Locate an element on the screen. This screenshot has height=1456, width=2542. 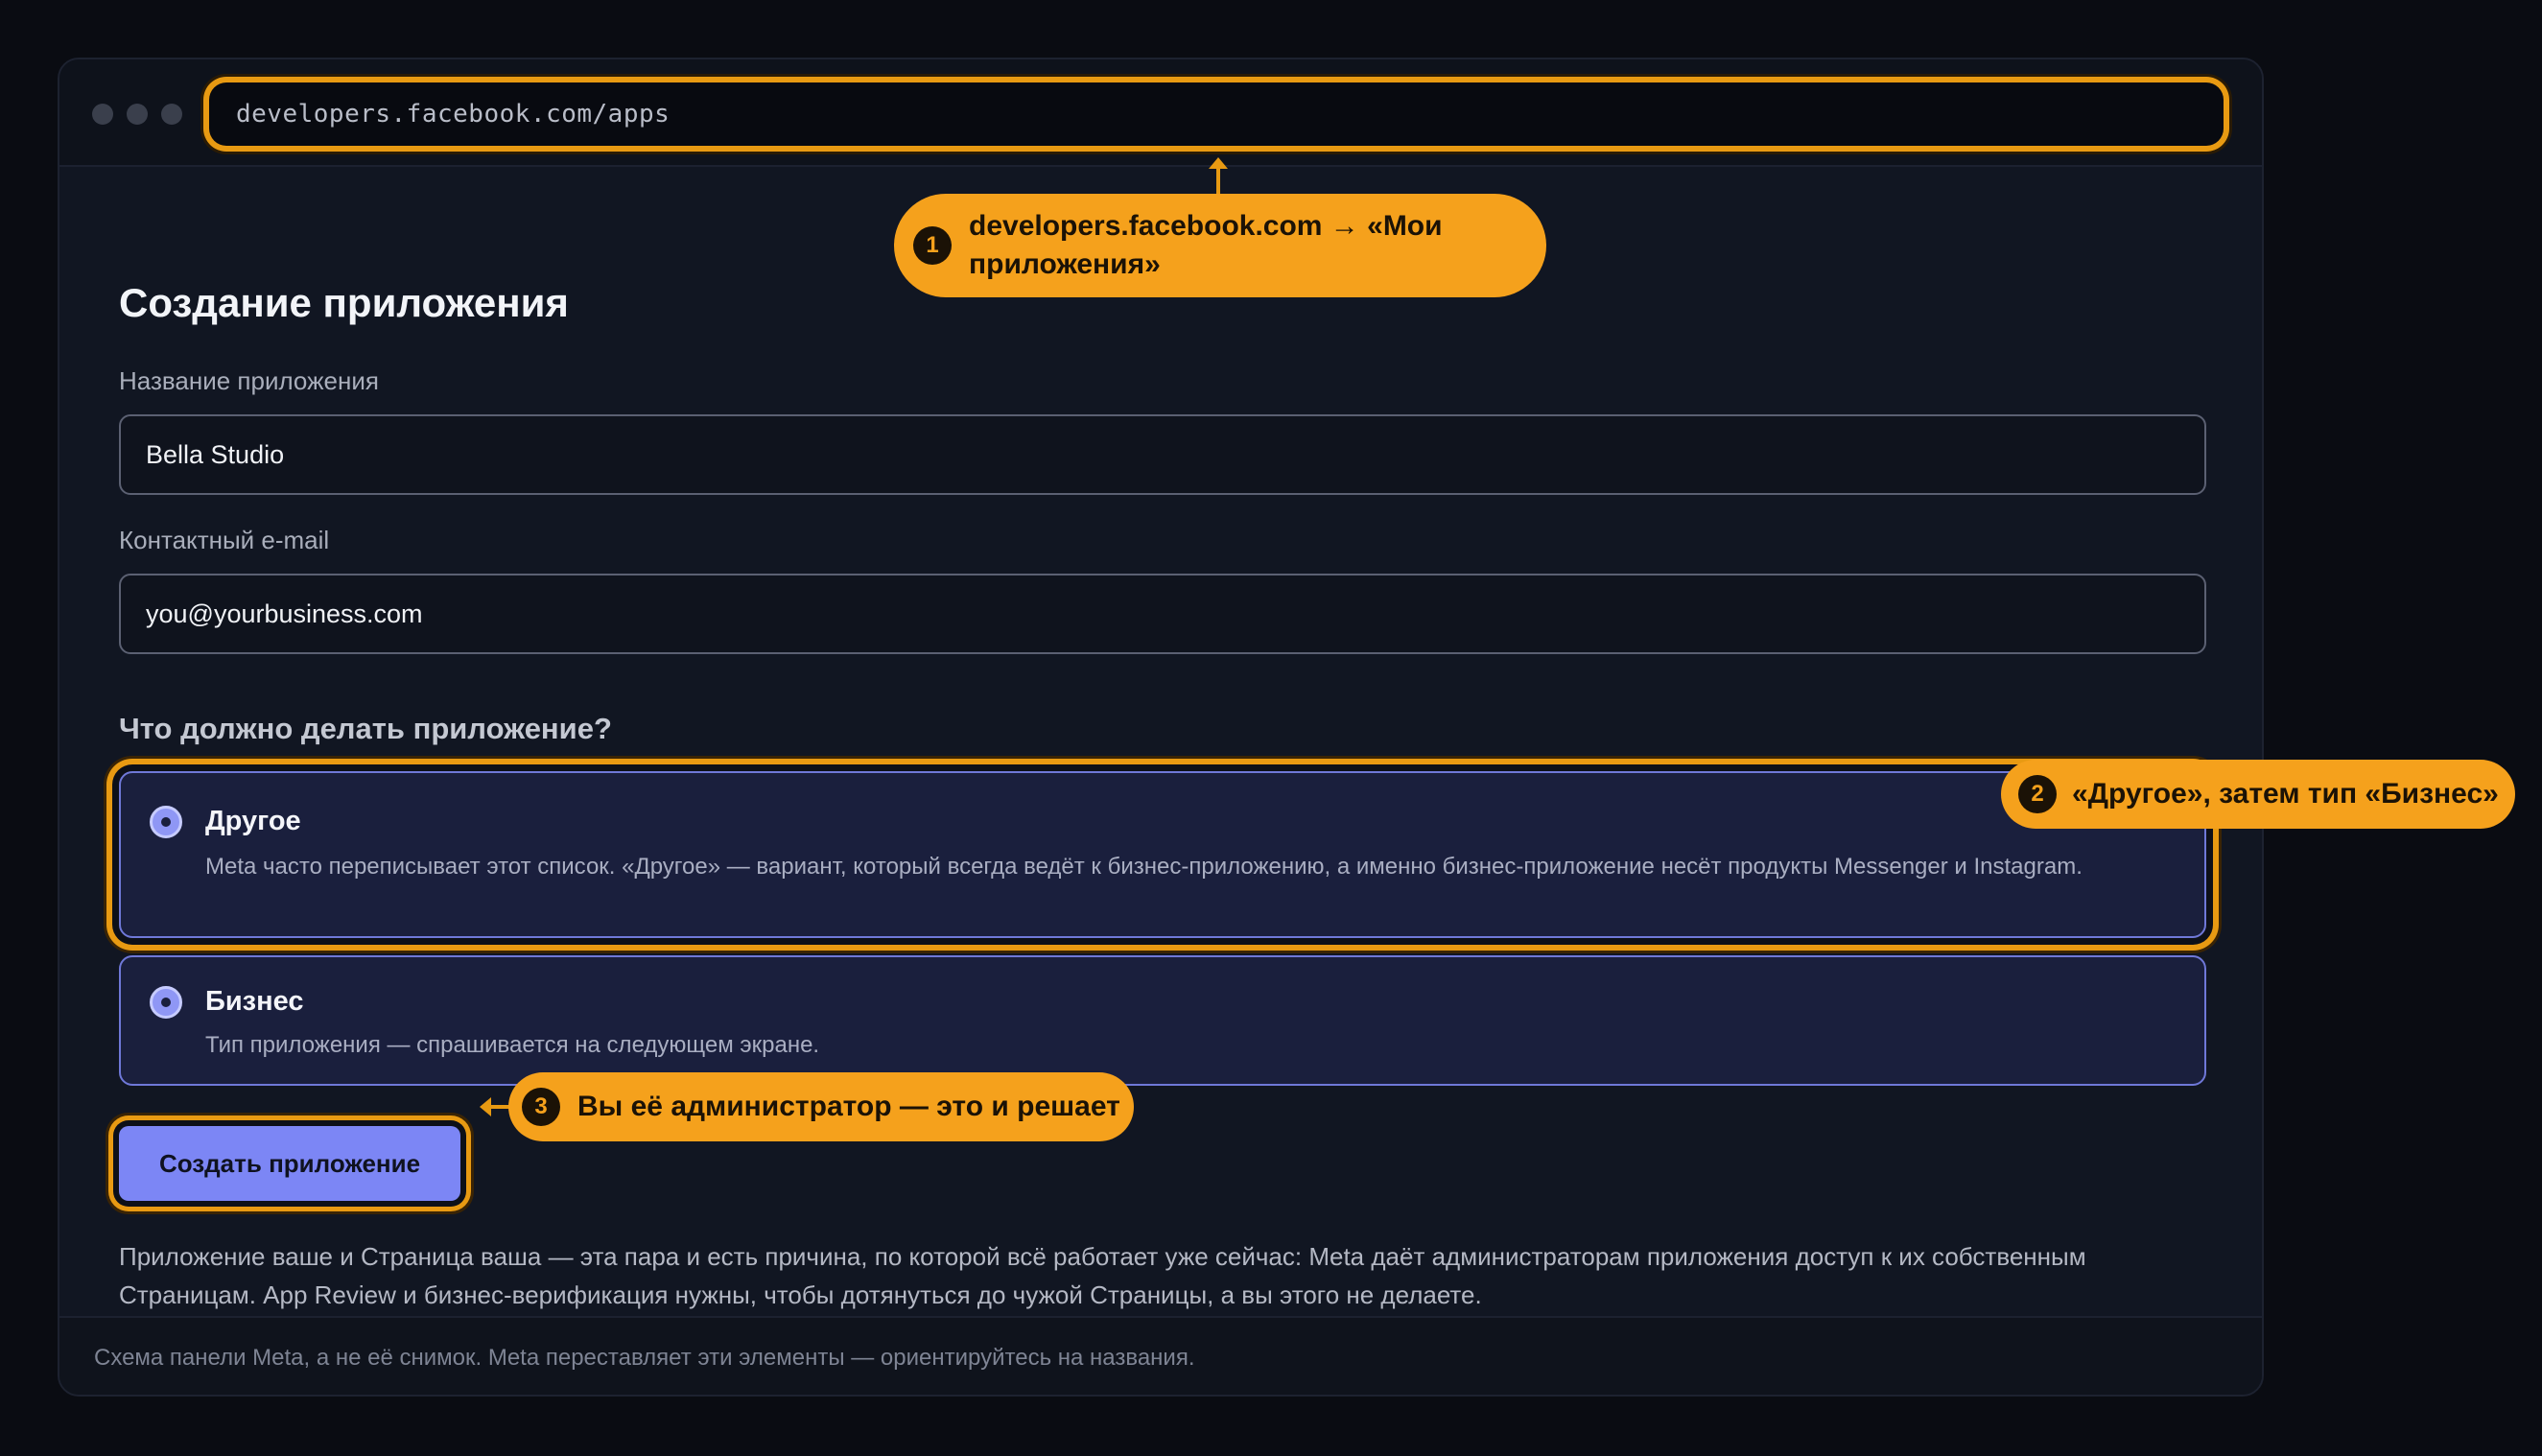
address-bar: developers.facebook.com/apps is located at coordinates (1216, 114).